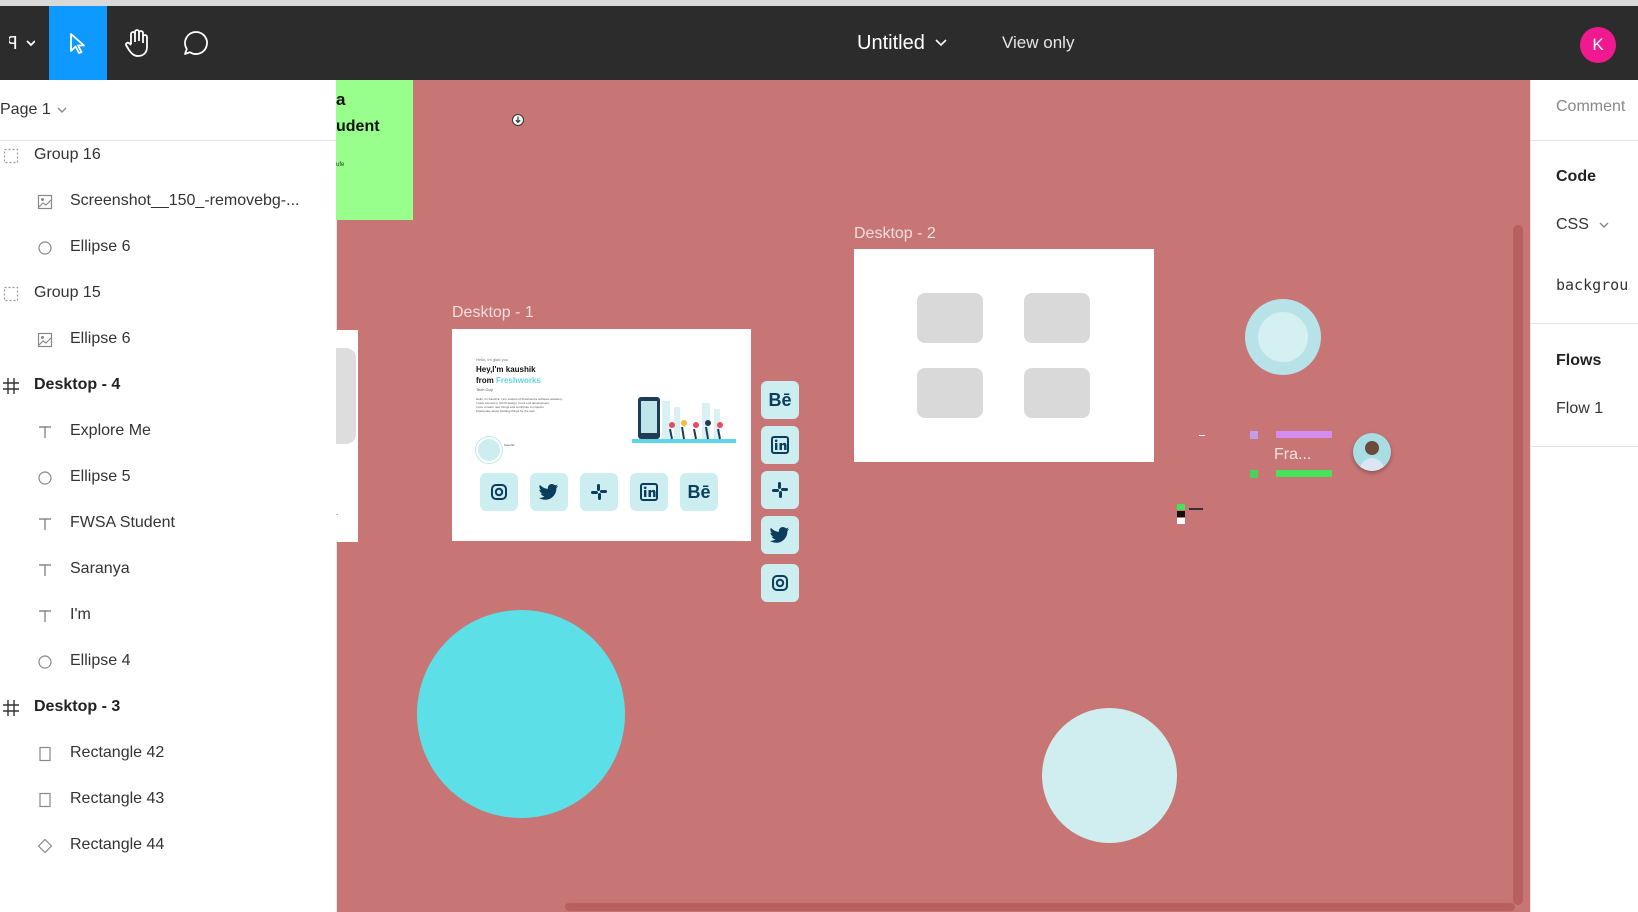 This screenshot has height=912, width=1638. I want to click on group-icon, so click(11, 156).